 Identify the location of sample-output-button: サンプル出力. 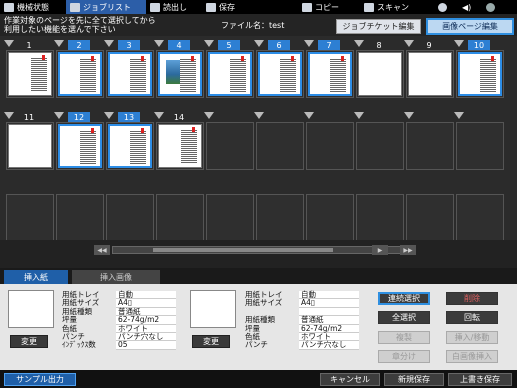
(40, 379).